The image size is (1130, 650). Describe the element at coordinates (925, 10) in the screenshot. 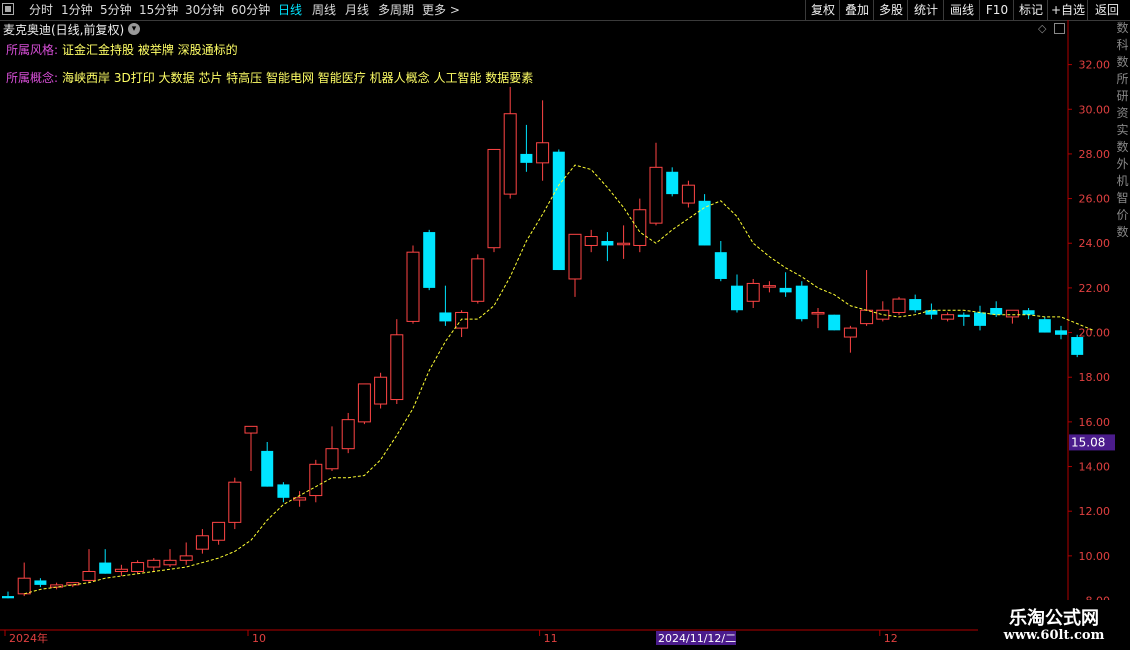

I see `stats-button: 统计` at that location.